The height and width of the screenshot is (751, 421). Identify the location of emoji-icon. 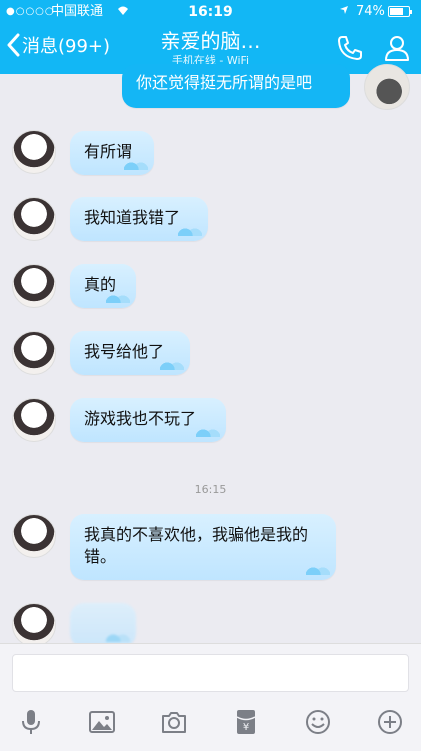
(318, 722).